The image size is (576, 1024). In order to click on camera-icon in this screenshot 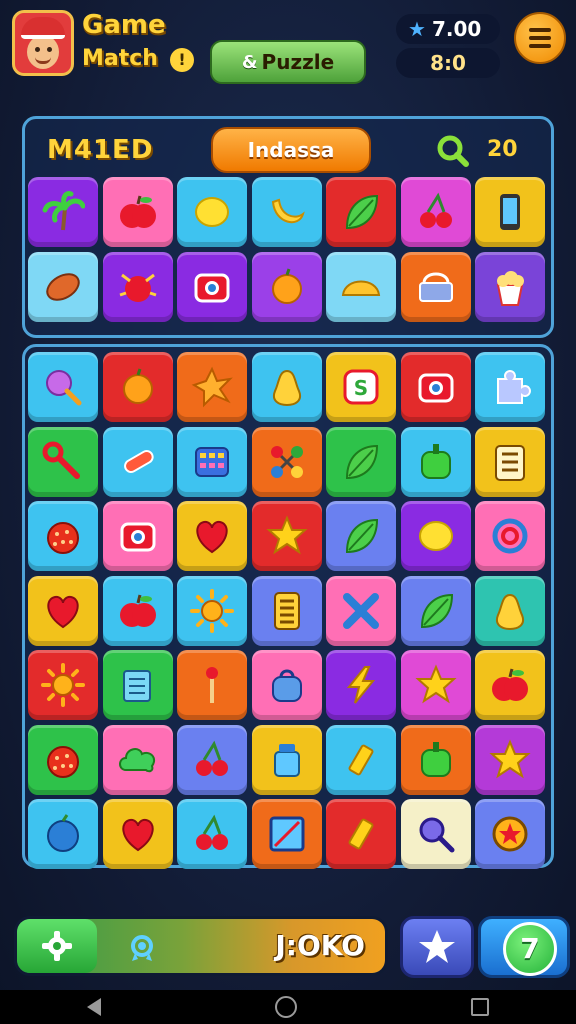, I will do `click(137, 537)`.